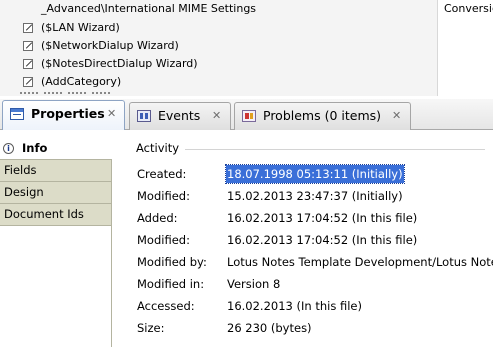 Image resolution: width=493 pixels, height=347 pixels. I want to click on side-tab-label: Document Ids, so click(44, 214).